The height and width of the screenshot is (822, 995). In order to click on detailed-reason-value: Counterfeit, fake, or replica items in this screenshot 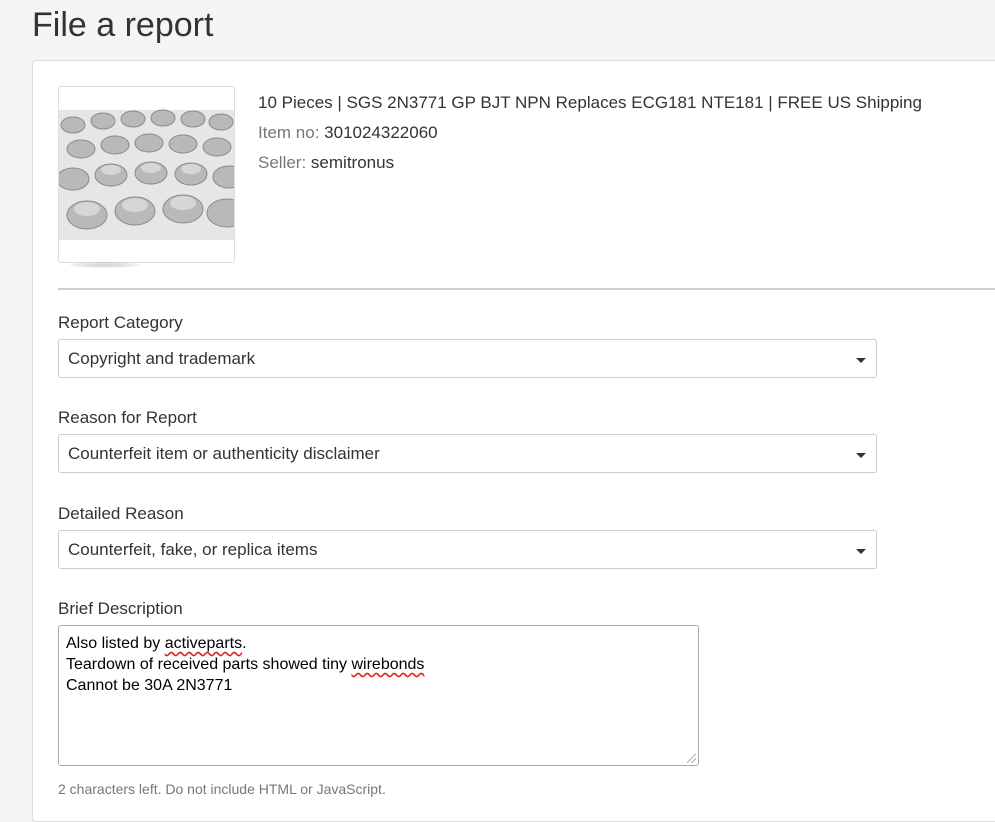, I will do `click(193, 549)`.